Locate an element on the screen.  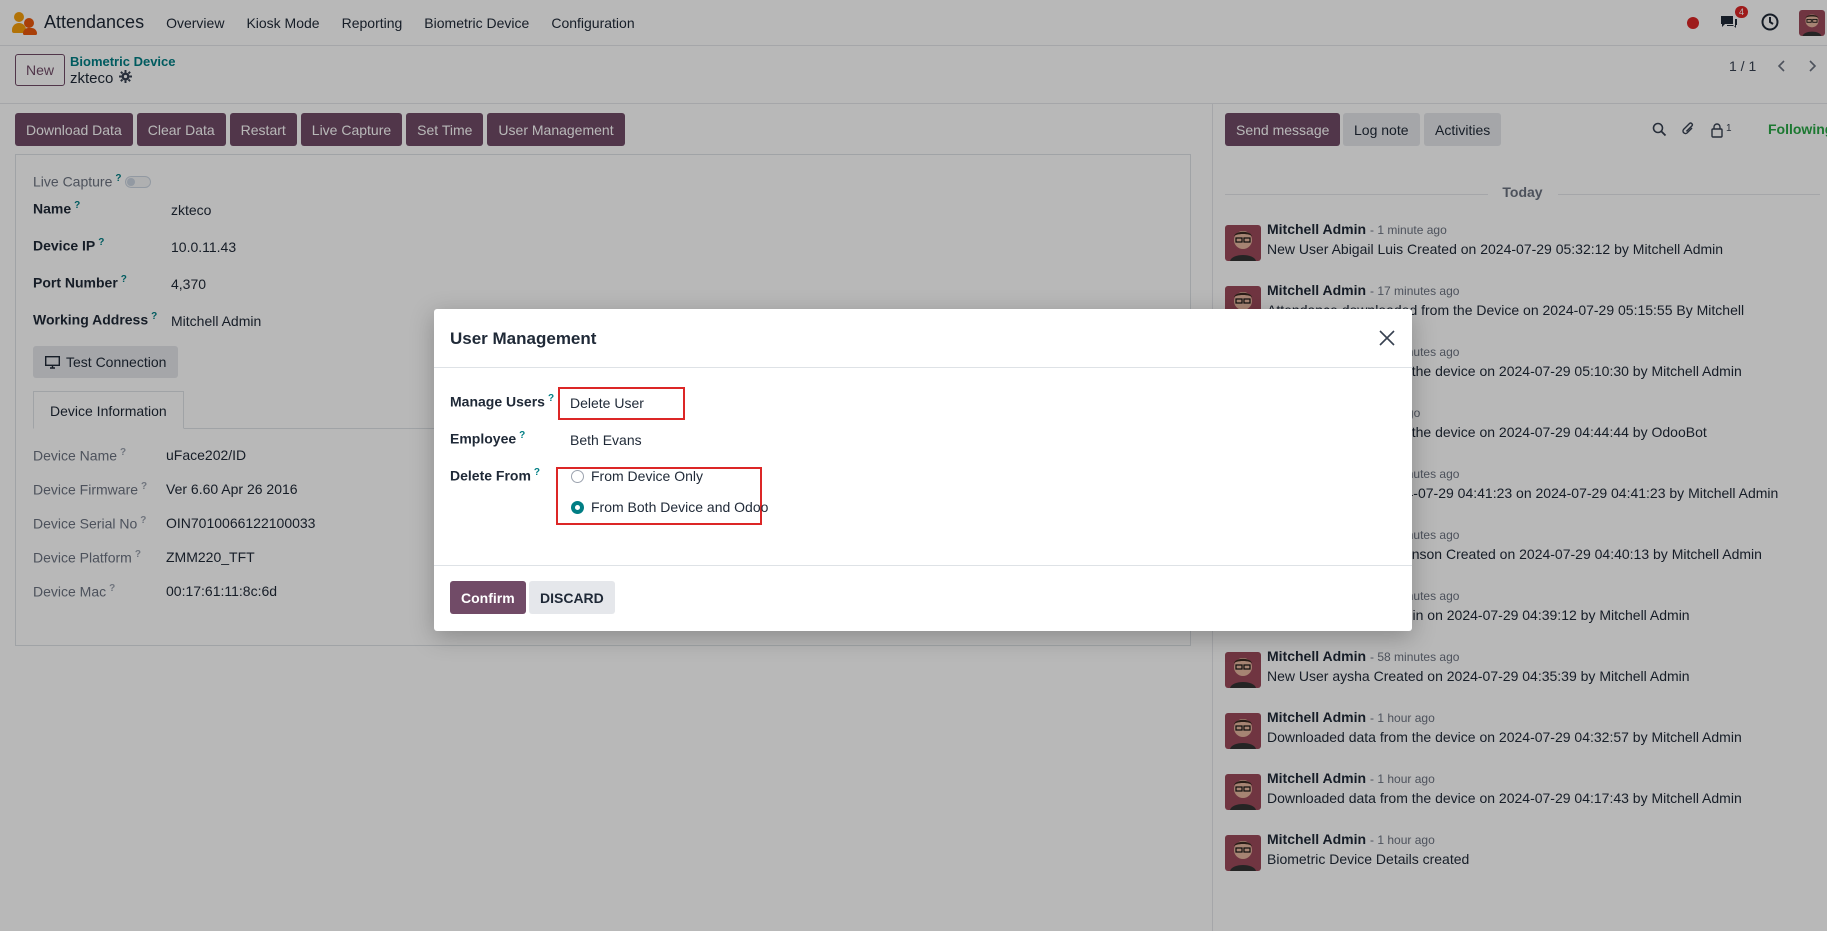
close-icon is located at coordinates (1387, 338).